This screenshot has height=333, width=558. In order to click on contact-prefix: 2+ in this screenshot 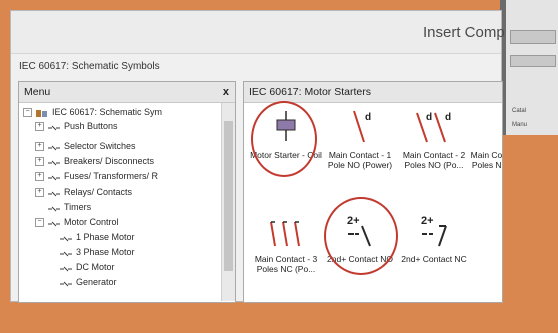, I will do `click(427, 221)`.